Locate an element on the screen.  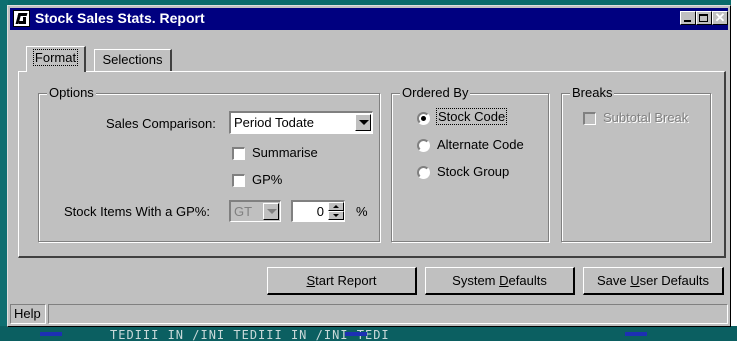
stock-code-text: Stock Code is located at coordinates (472, 116).